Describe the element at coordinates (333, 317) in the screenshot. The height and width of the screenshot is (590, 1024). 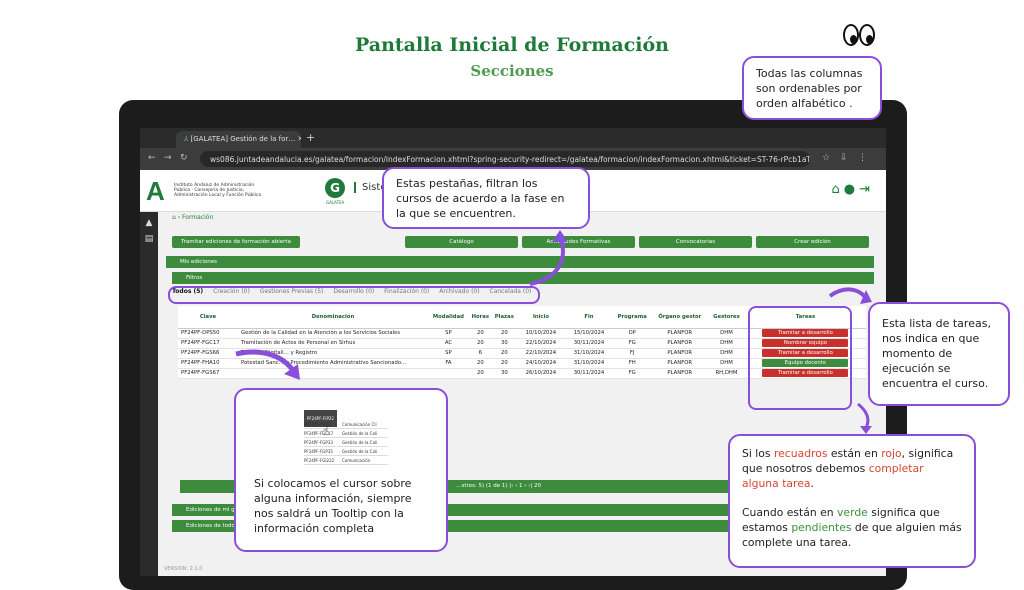
I see `col-denominacion: Denominación` at that location.